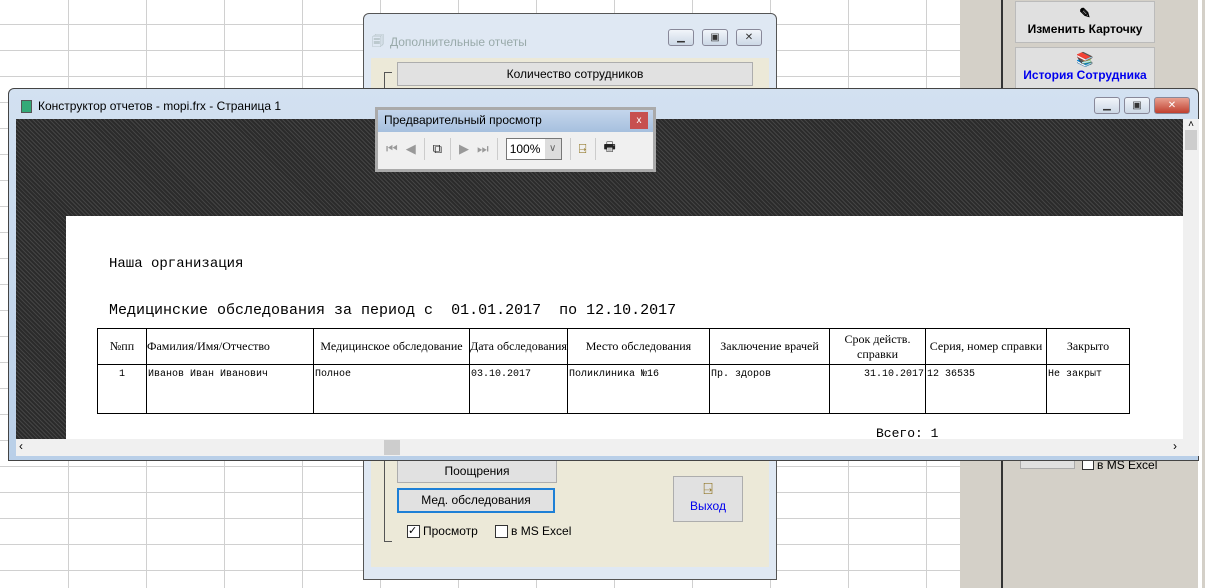 This screenshot has width=1205, height=588. Describe the element at coordinates (877, 346) in the screenshot. I see `column-header: Срок действ. справки` at that location.